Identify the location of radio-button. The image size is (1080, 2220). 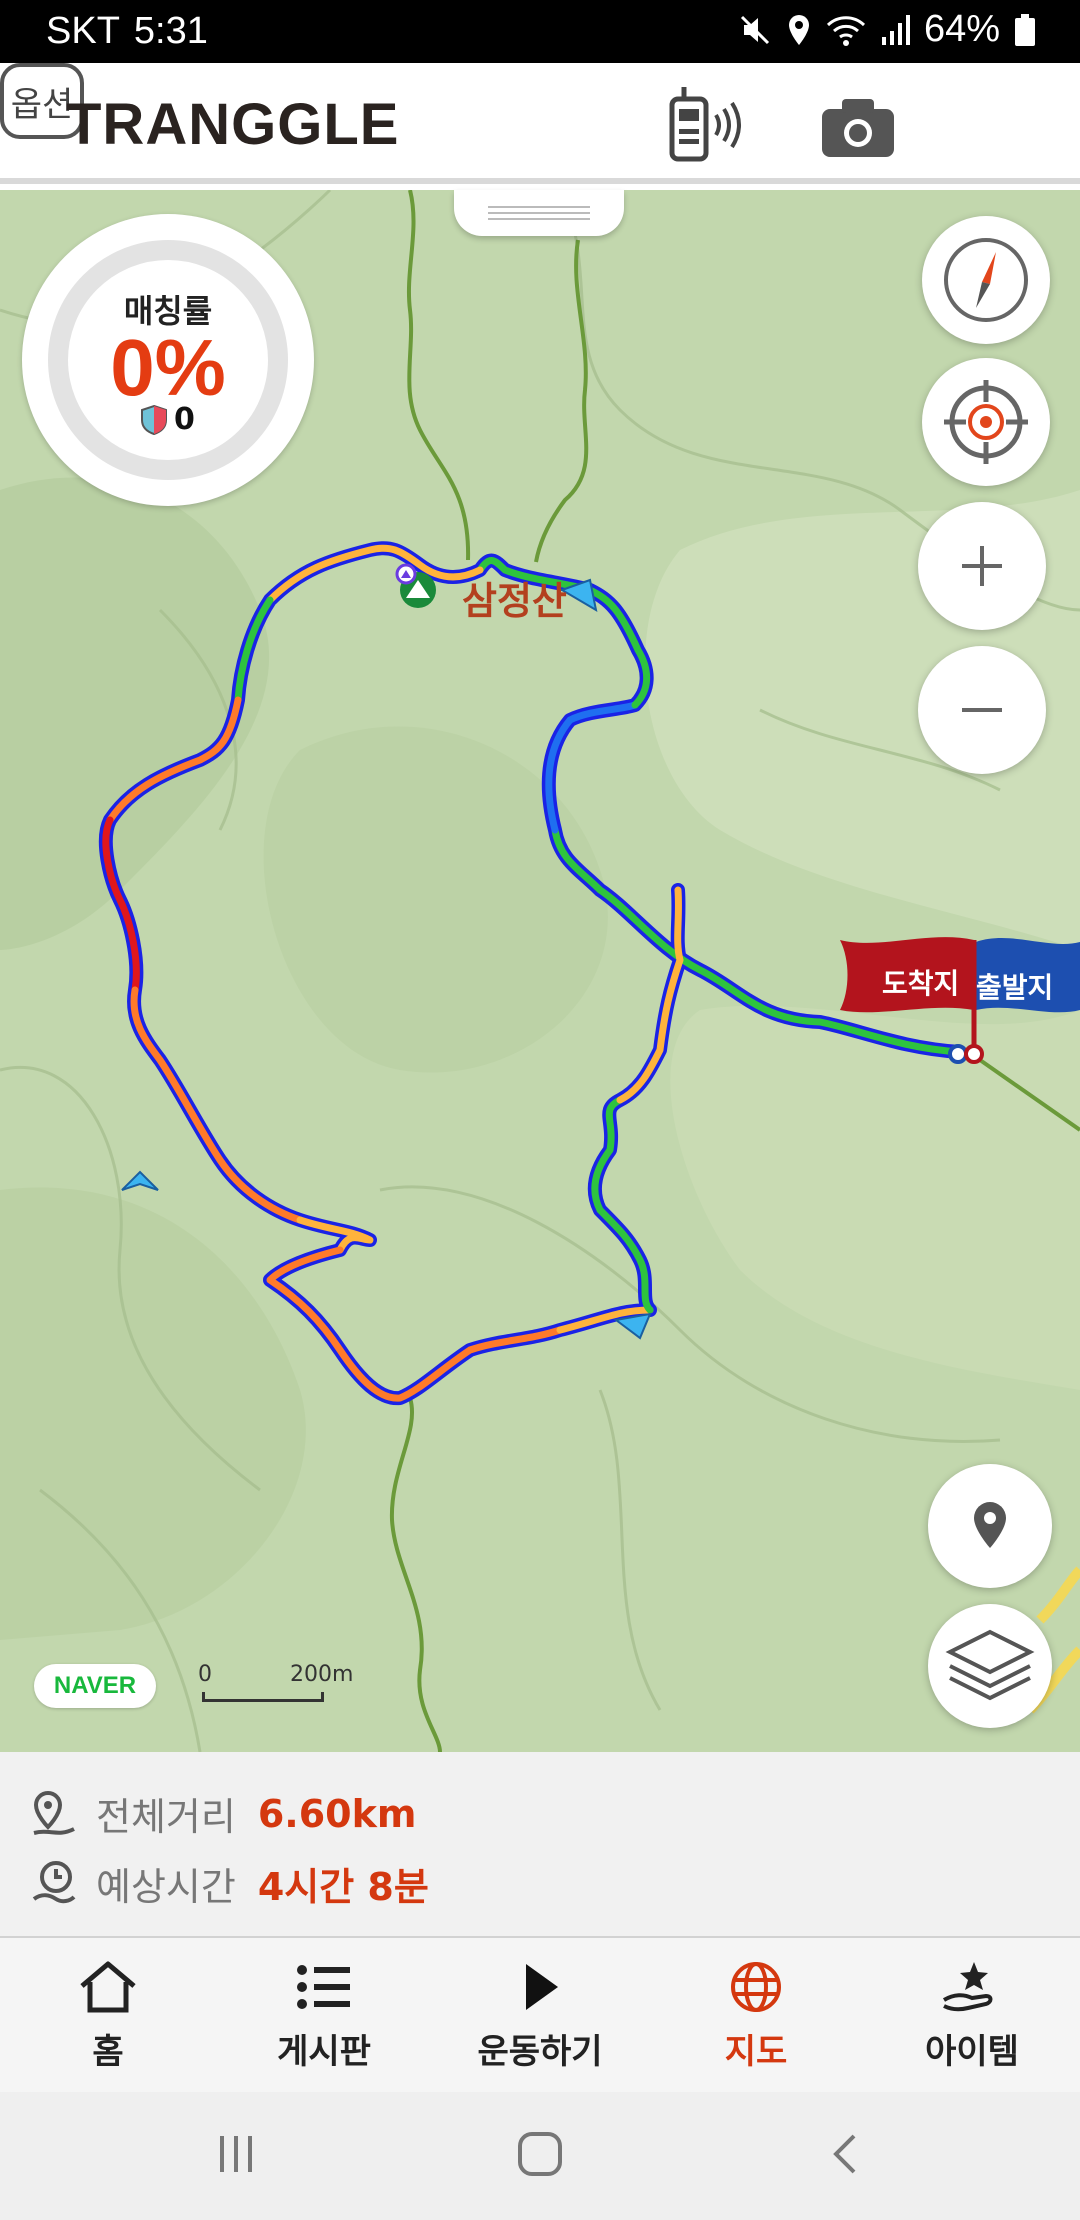
(708, 127).